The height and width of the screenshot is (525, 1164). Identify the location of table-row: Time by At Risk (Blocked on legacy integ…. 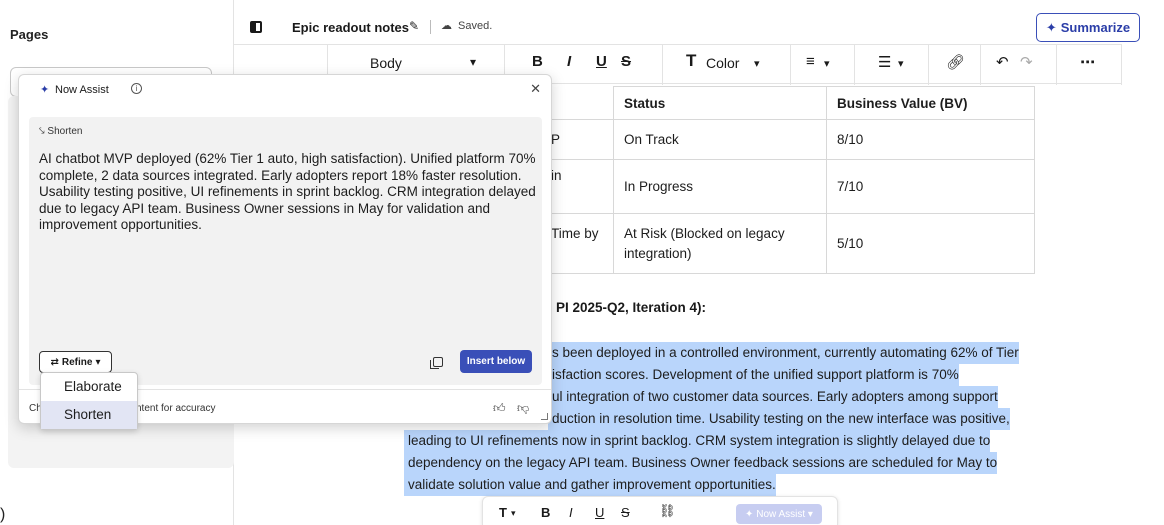
(787, 243).